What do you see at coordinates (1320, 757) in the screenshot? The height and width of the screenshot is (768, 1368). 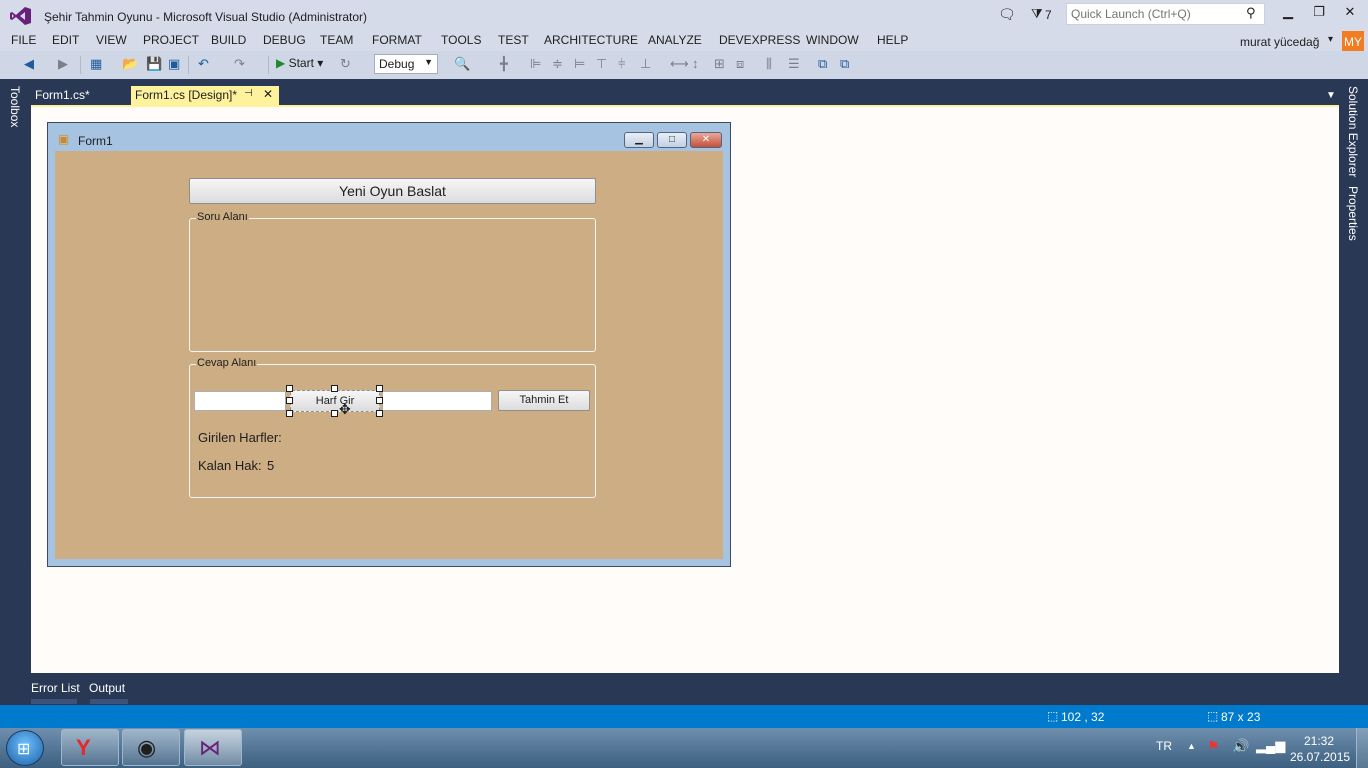 I see `clock-date: 26.07.2015` at bounding box center [1320, 757].